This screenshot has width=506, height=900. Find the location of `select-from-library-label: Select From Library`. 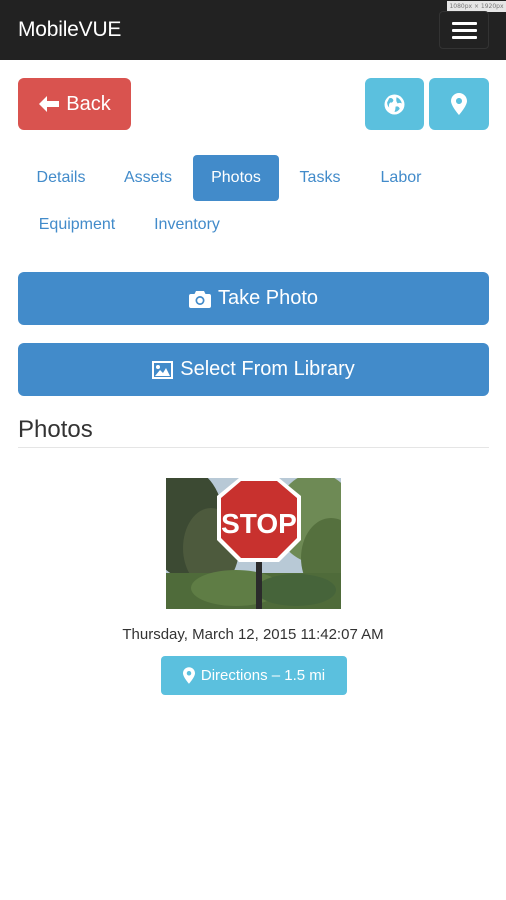

select-from-library-label: Select From Library is located at coordinates (267, 369).